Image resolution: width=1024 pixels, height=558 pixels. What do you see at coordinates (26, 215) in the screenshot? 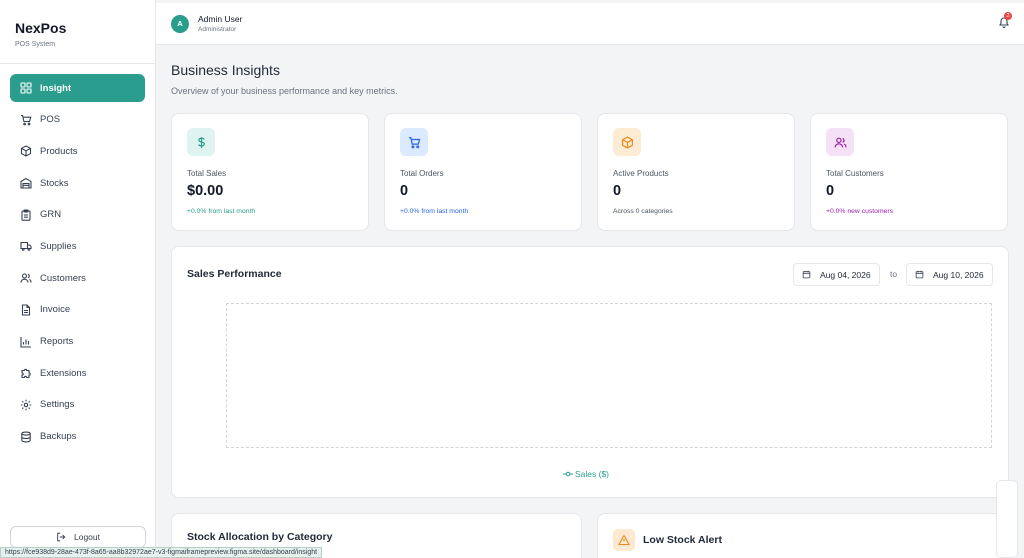
I see `clipboard-icon` at bounding box center [26, 215].